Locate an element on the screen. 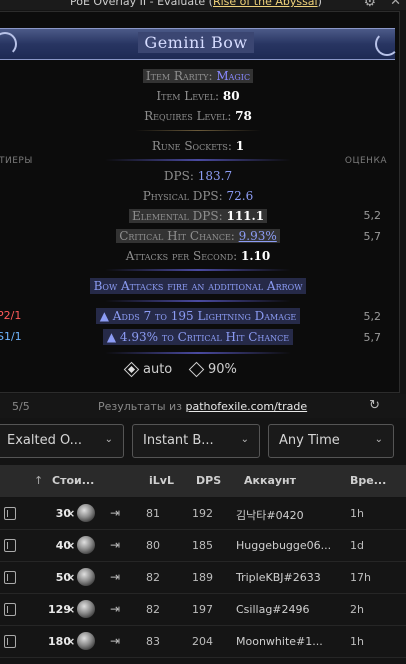 This screenshot has width=406, height=664. league-link: Rise of the Abyssal is located at coordinates (265, 4).